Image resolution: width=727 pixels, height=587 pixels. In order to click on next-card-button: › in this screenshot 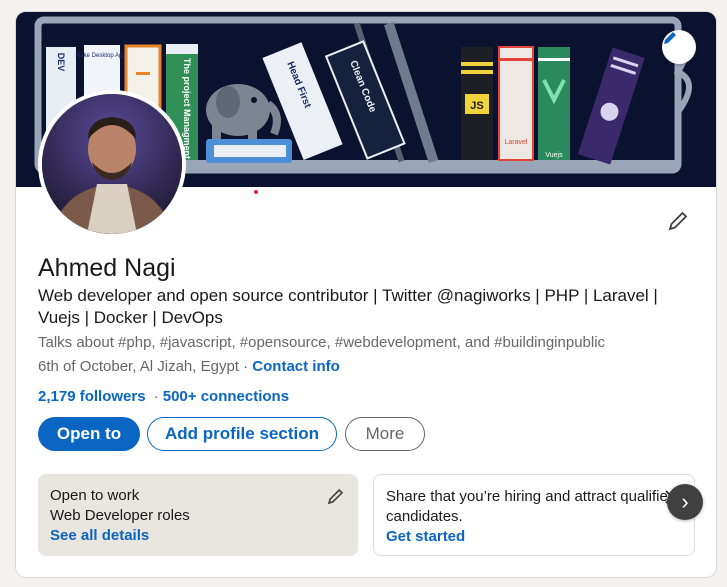, I will do `click(685, 502)`.